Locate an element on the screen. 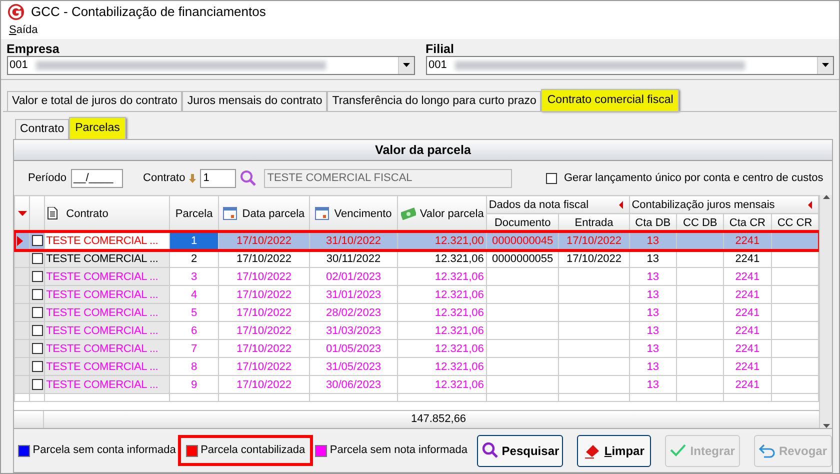  menu-item: Saída is located at coordinates (23, 30).